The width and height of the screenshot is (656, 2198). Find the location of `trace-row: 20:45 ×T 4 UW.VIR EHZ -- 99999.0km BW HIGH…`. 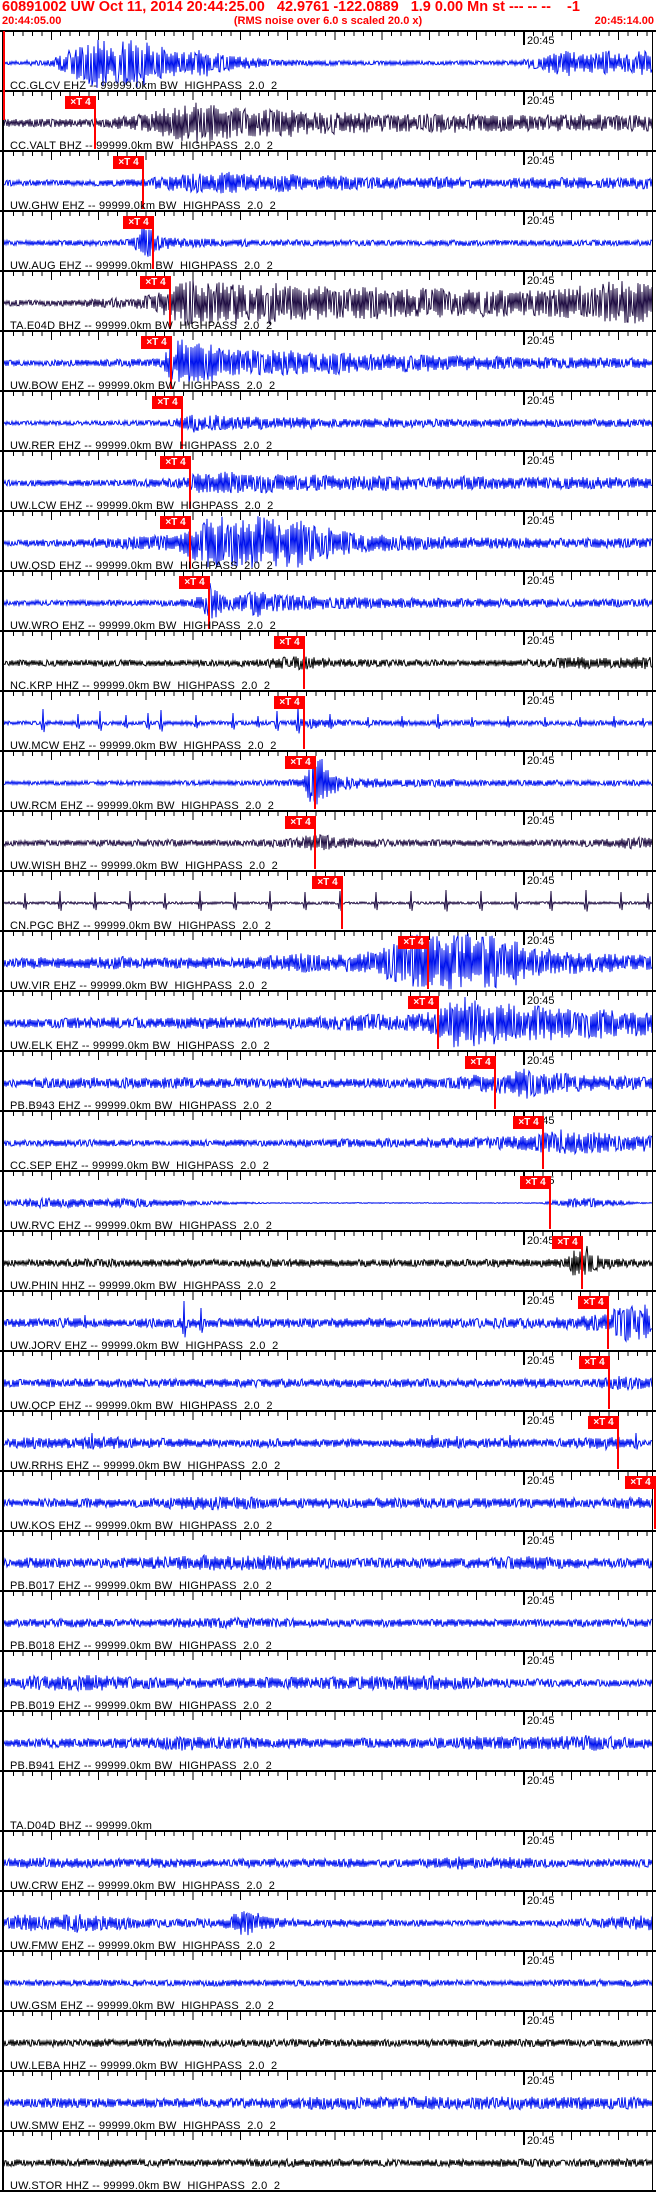

trace-row: 20:45 ×T 4 UW.VIR EHZ -- 99999.0km BW HIGH… is located at coordinates (328, 961).